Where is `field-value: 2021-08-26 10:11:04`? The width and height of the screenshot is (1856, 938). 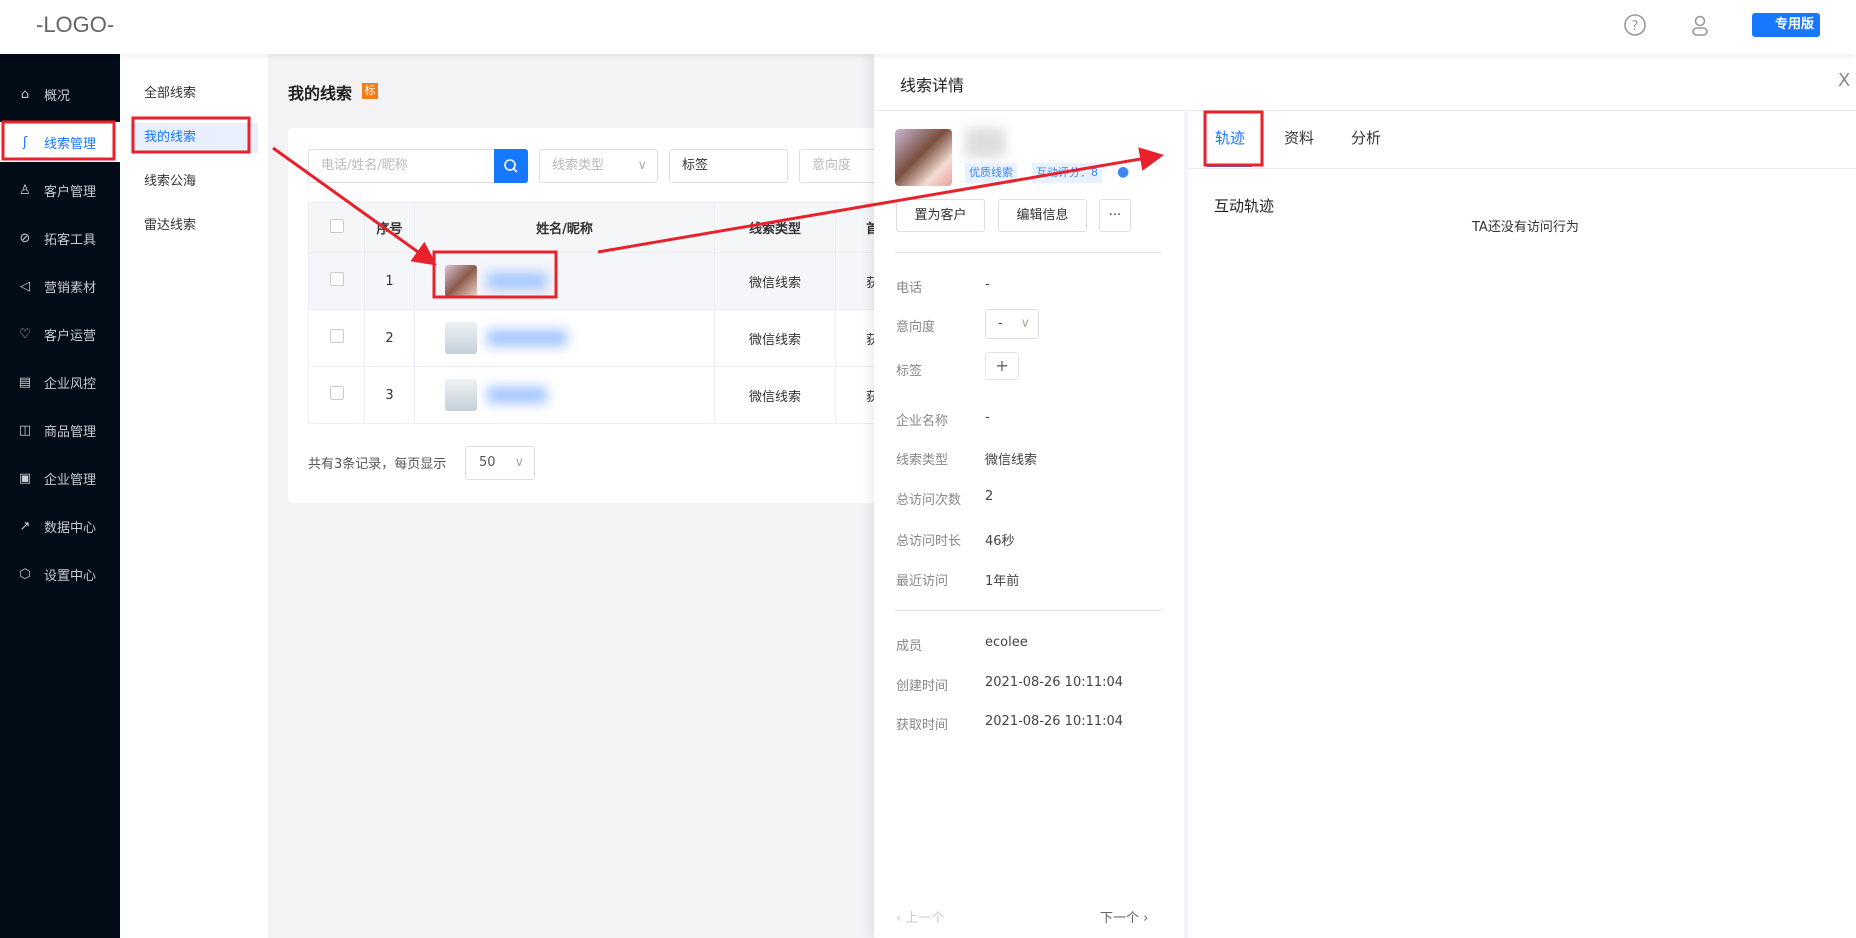
field-value: 2021-08-26 10:11:04 is located at coordinates (1054, 682).